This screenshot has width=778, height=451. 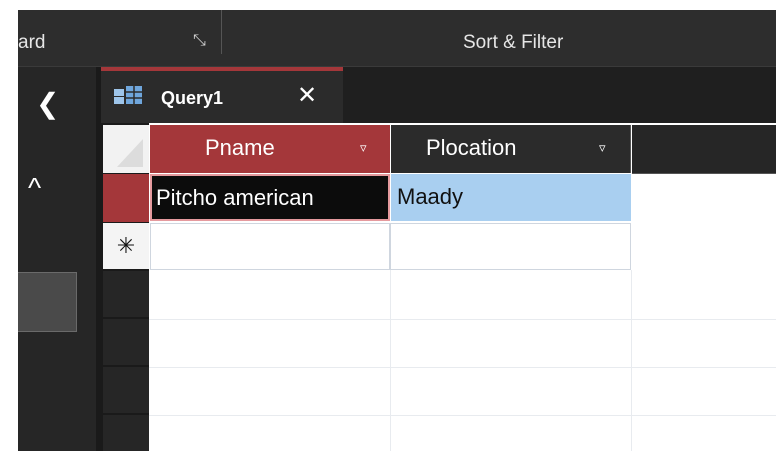 I want to click on column-header-plocation: Plocation ▿, so click(x=511, y=149).